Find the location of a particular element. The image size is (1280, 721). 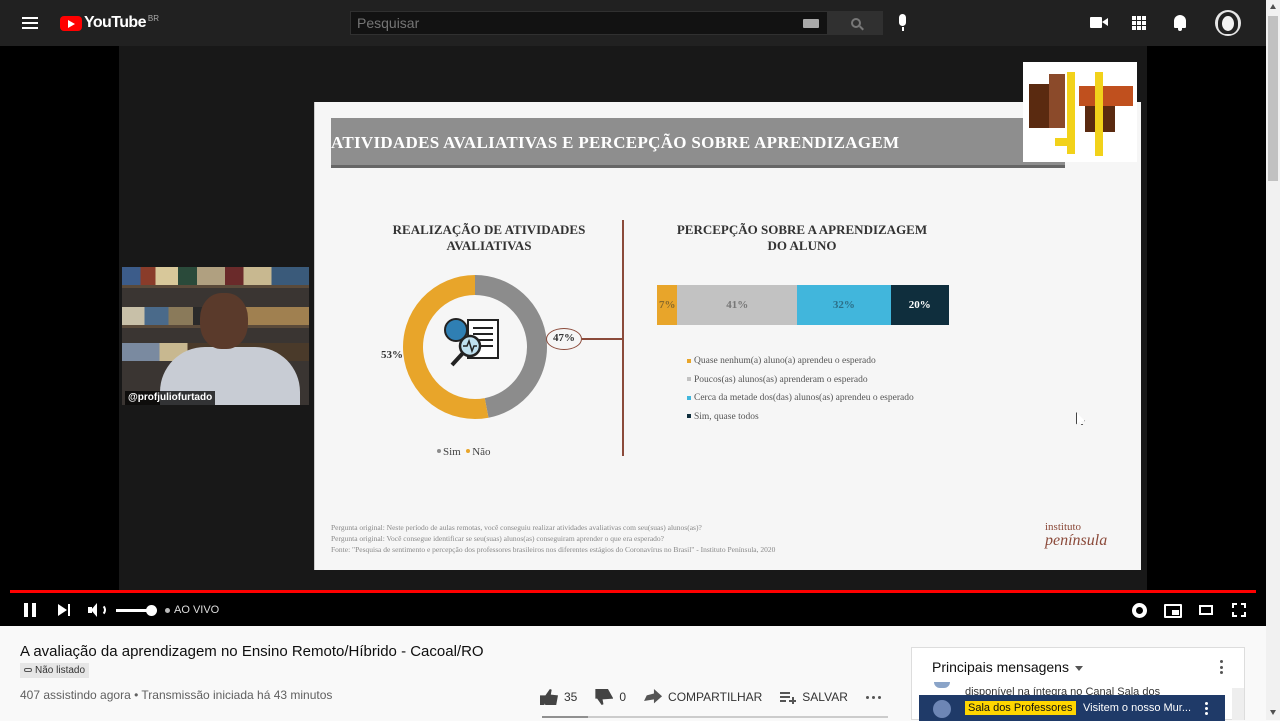

share-arrow-icon is located at coordinates (653, 696).